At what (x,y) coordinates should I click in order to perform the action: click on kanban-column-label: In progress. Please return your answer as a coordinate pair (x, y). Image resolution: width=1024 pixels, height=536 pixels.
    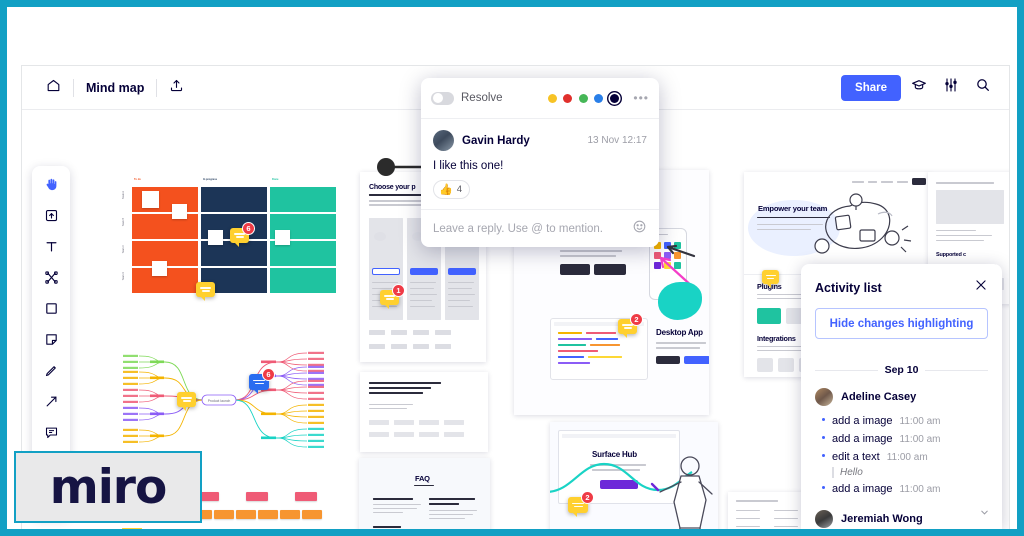
    Looking at the image, I should click on (210, 179).